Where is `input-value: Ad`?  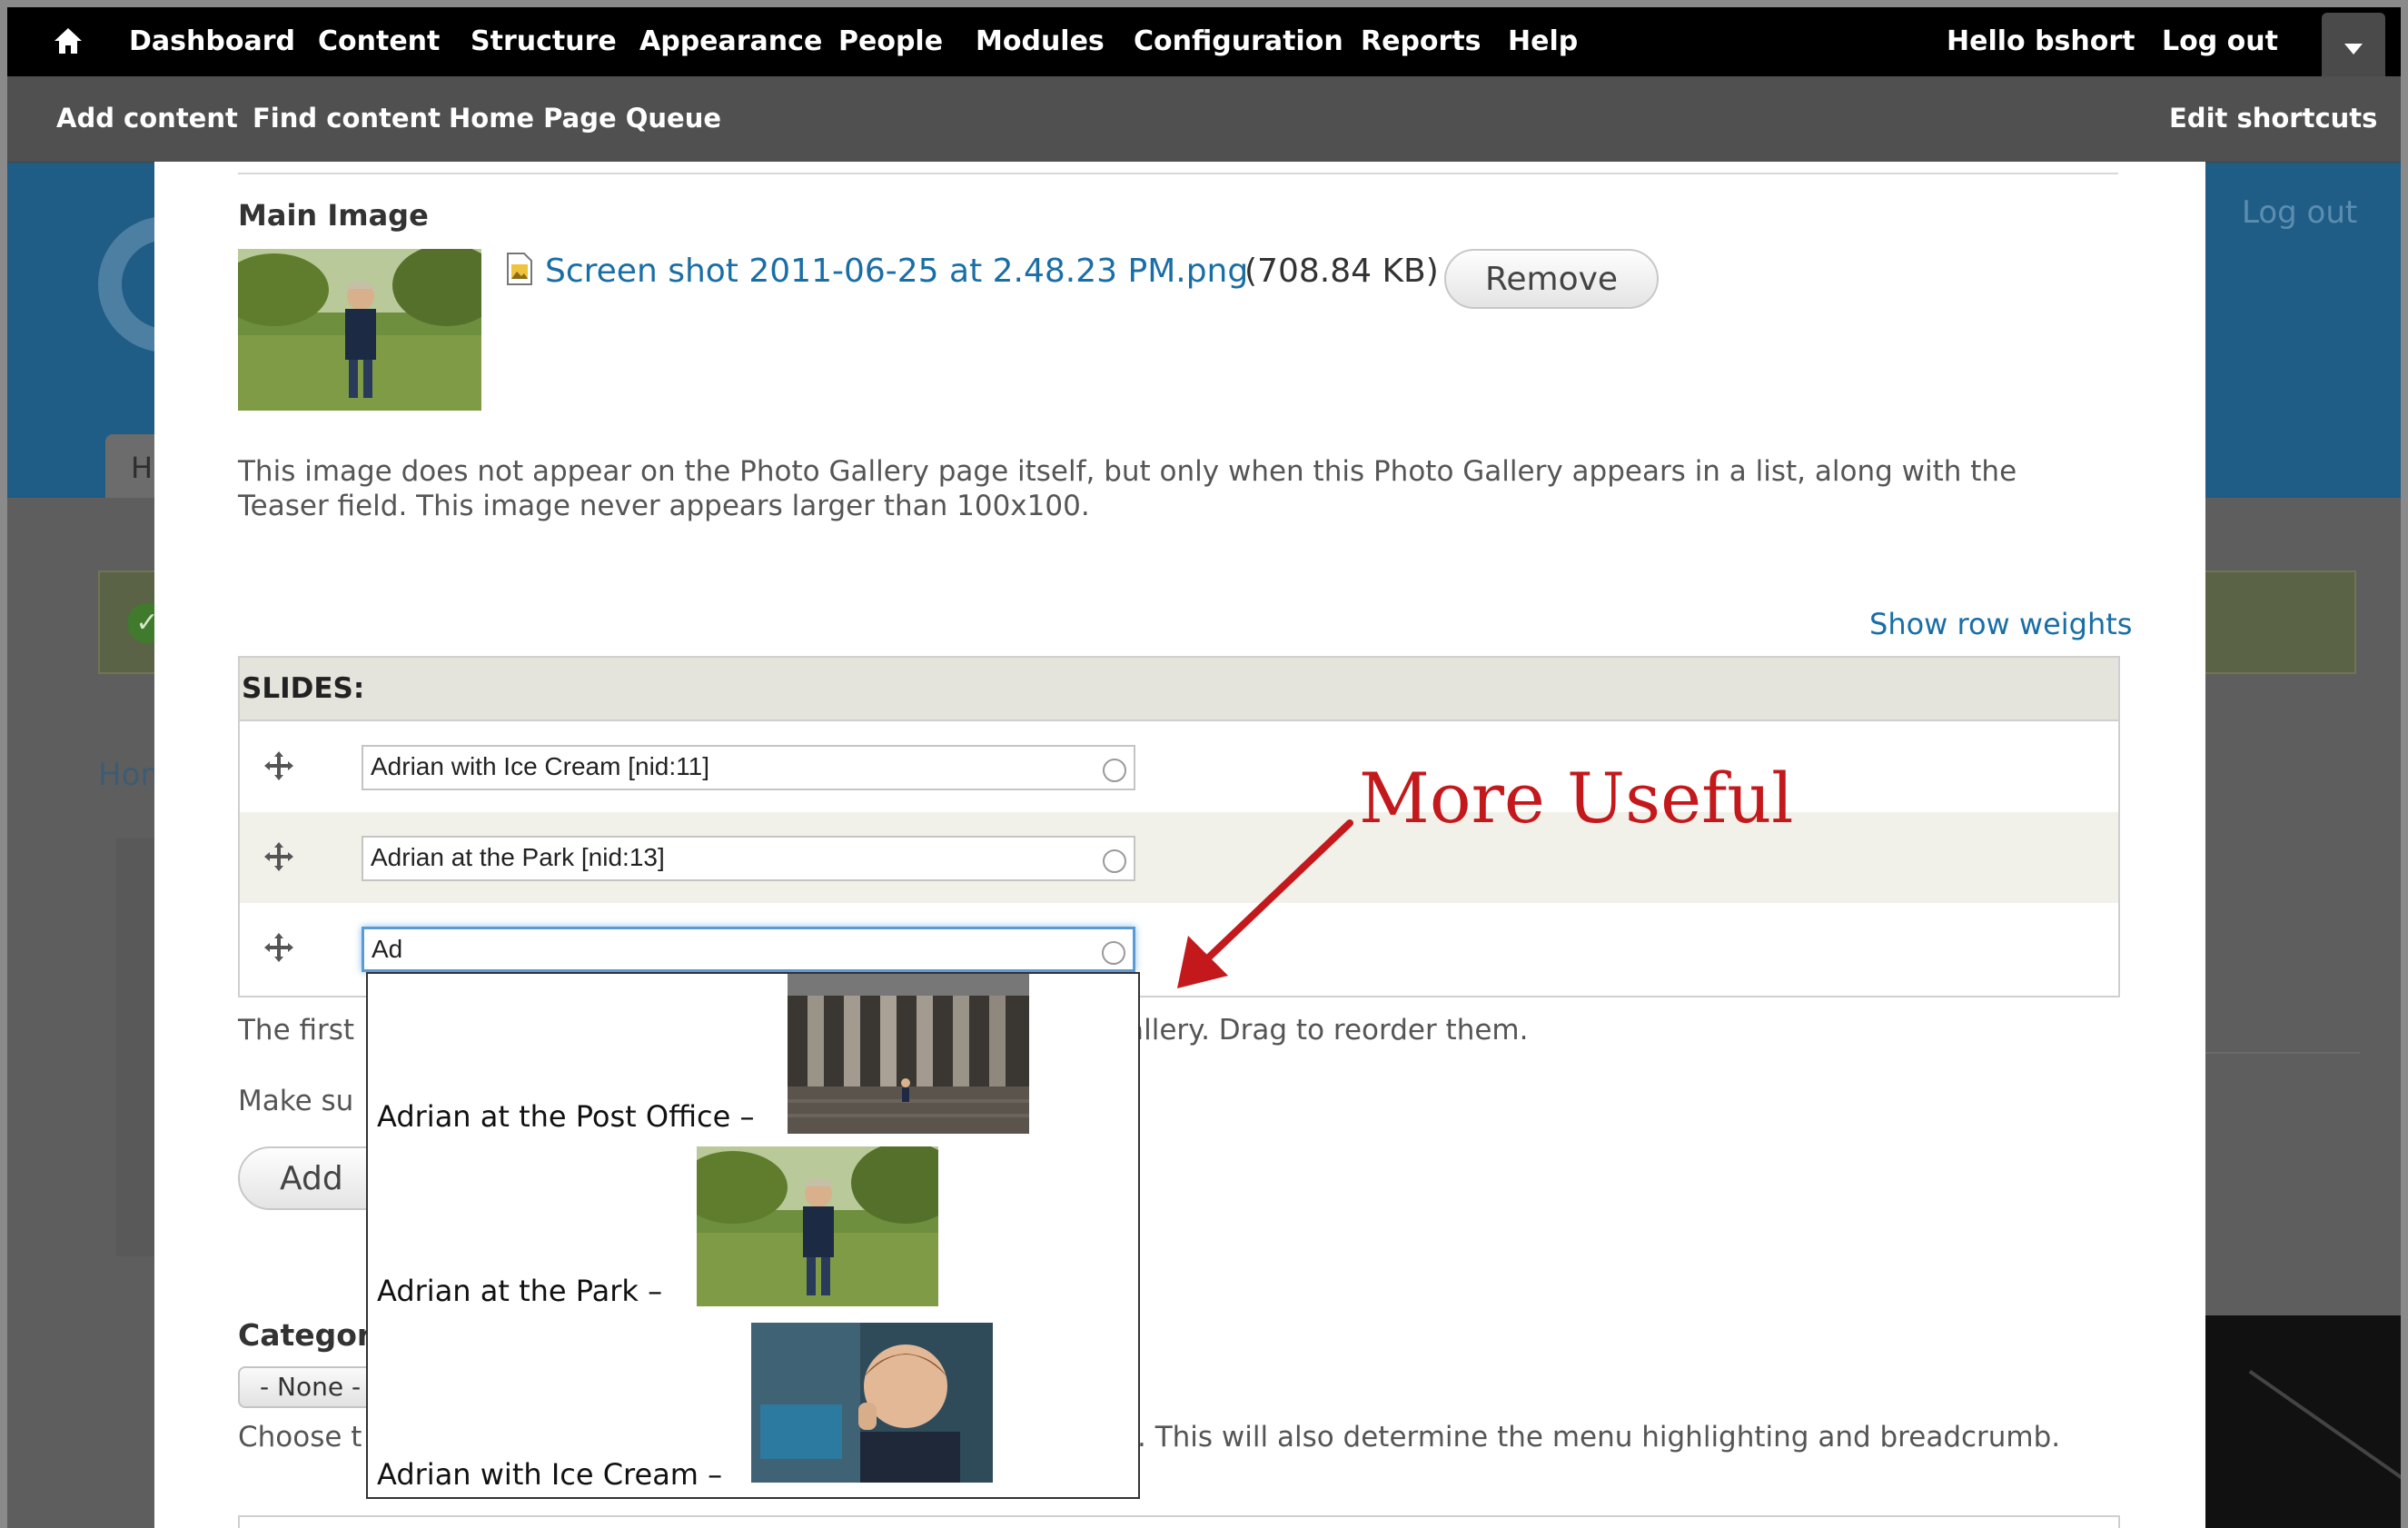
input-value: Ad is located at coordinates (387, 949).